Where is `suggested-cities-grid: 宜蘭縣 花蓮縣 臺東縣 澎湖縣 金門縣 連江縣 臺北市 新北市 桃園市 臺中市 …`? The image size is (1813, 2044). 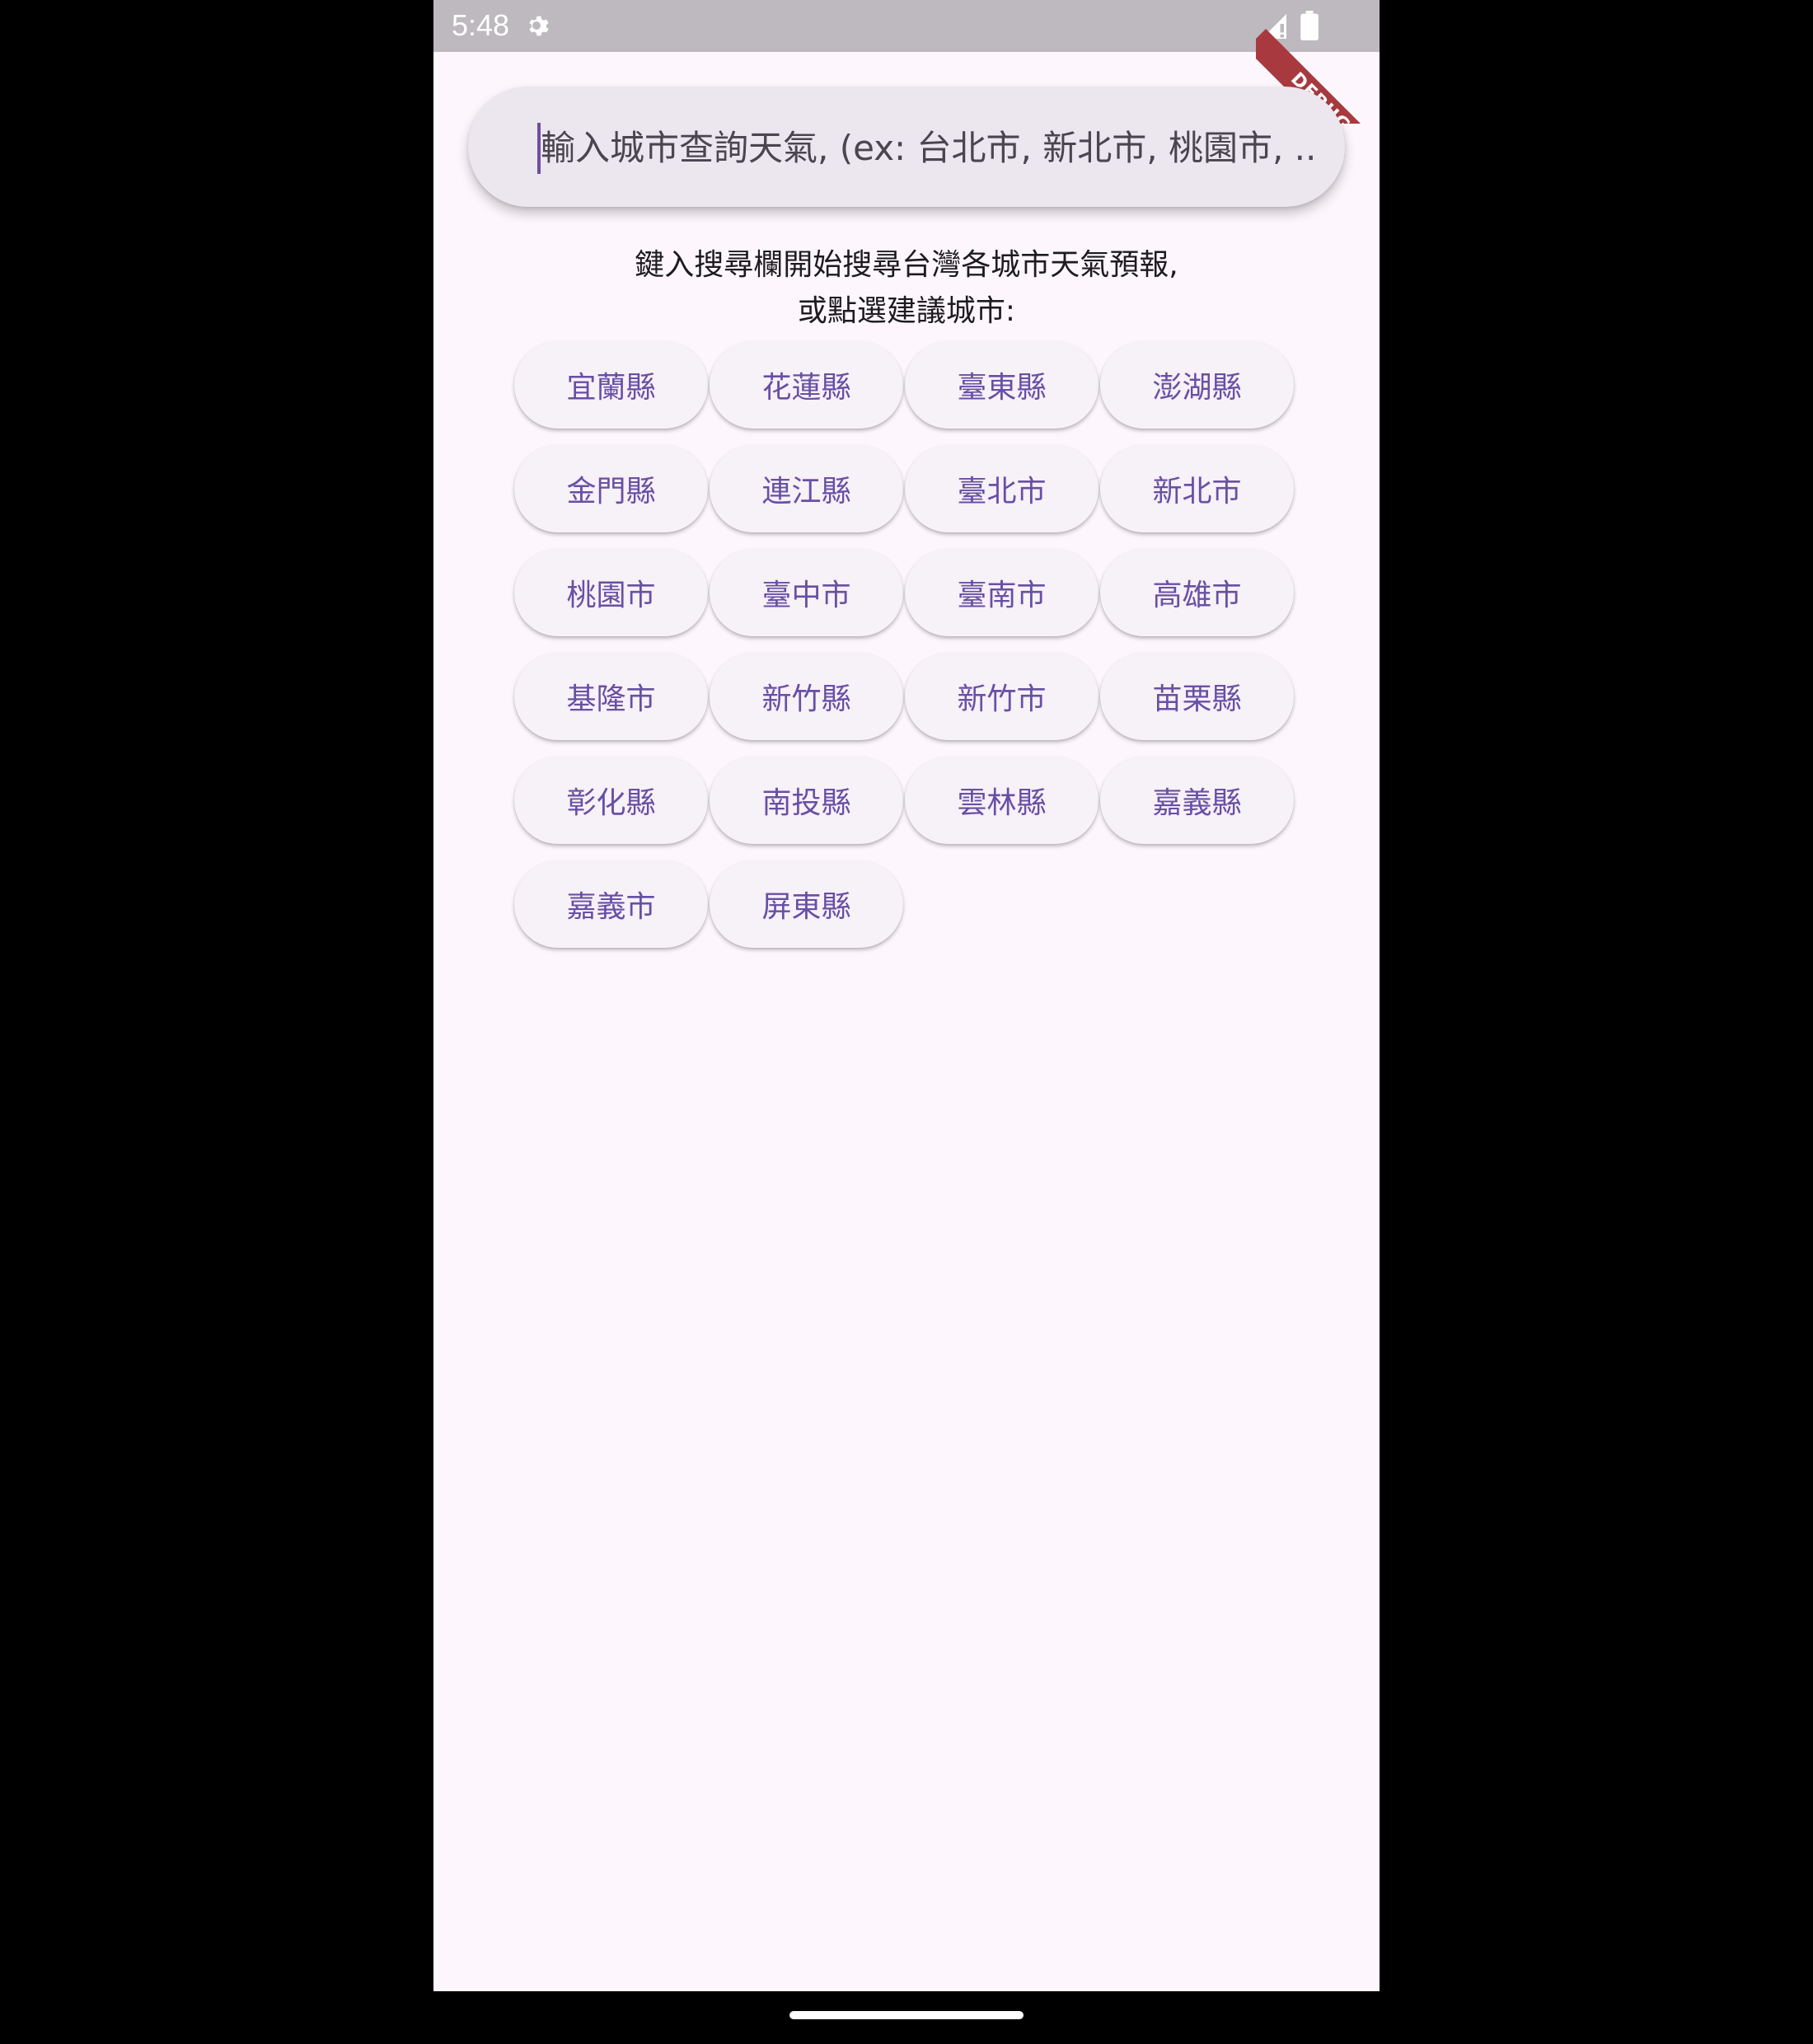
suggested-cities-grid: 宜蘭縣 花蓮縣 臺東縣 澎湖縣 金門縣 連江縣 臺北市 新北市 桃園市 臺中市 … is located at coordinates (906, 644).